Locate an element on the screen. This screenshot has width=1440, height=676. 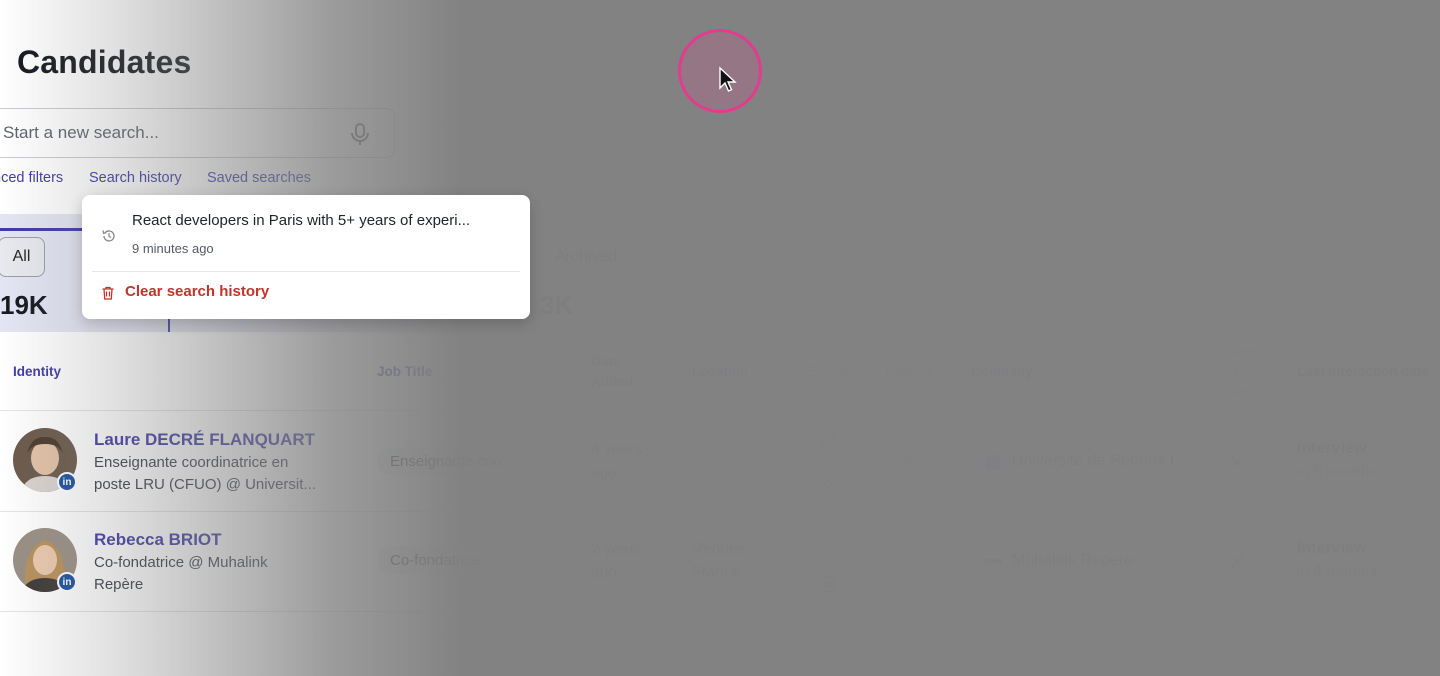
candidate-name: Rebecca BRIOT is located at coordinates (158, 540).